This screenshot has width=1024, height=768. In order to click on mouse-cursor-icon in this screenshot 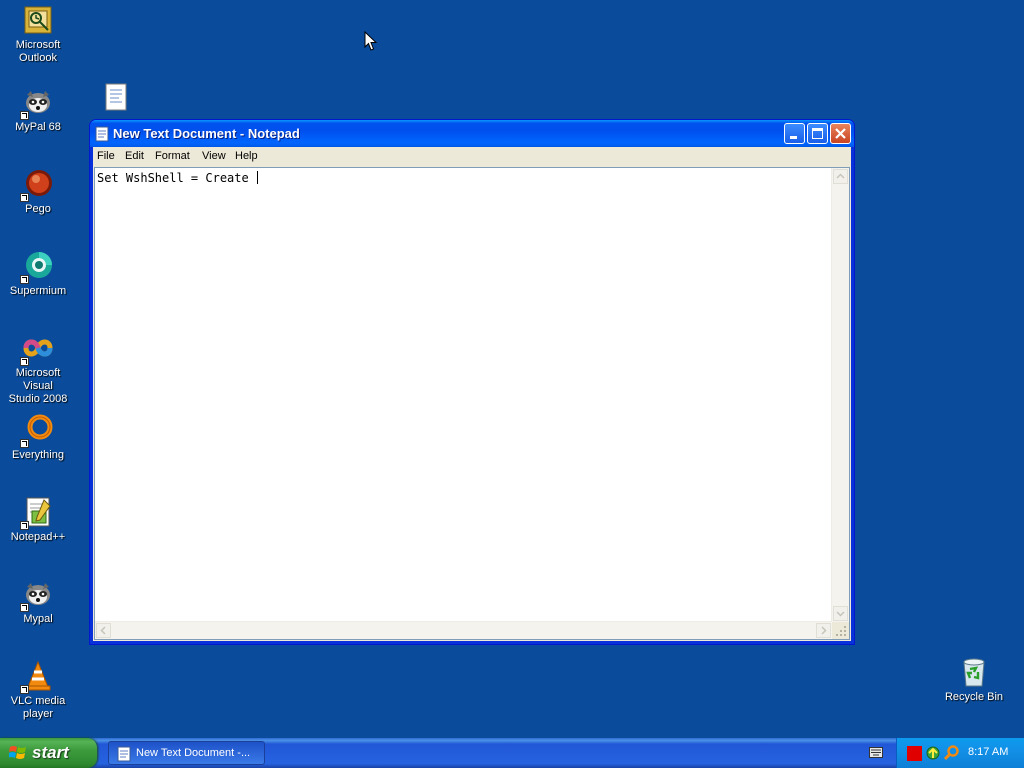, I will do `click(371, 41)`.